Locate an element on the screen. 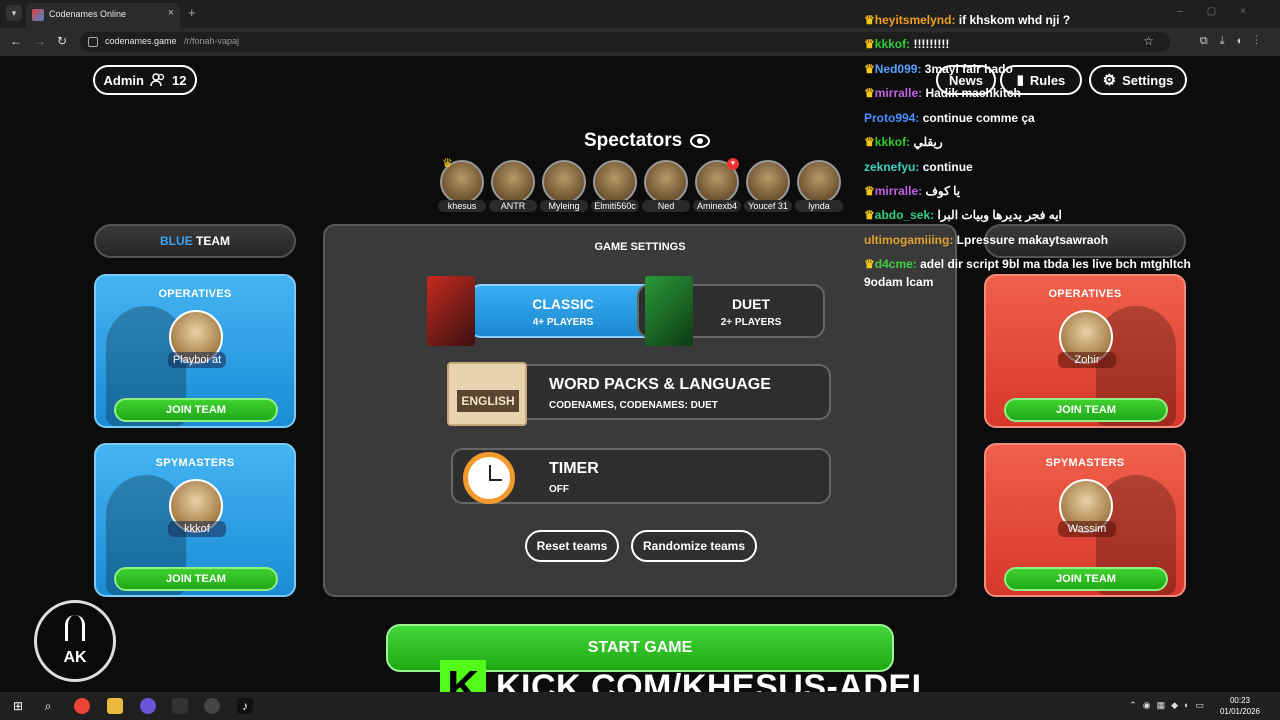 Image resolution: width=1280 pixels, height=720 pixels. chat-user: Ned099: is located at coordinates (898, 69).